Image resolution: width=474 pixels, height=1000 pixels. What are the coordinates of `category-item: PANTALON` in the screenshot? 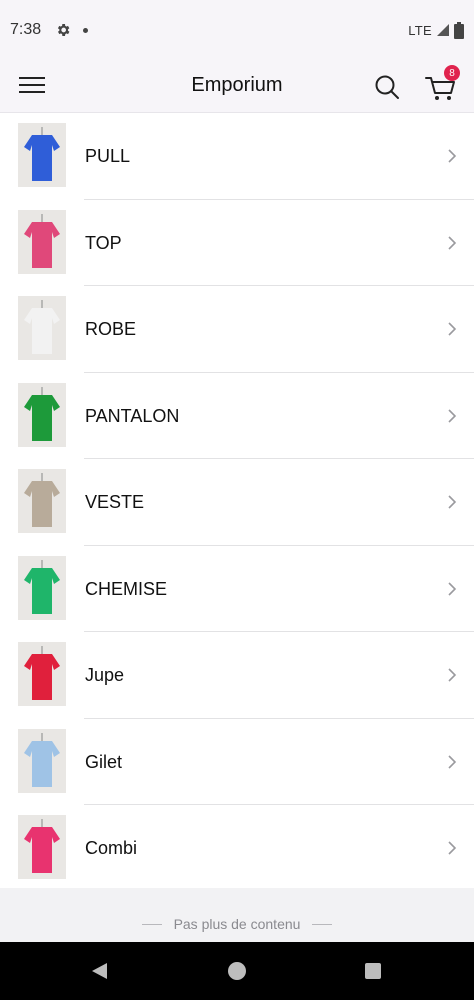 It's located at (237, 416).